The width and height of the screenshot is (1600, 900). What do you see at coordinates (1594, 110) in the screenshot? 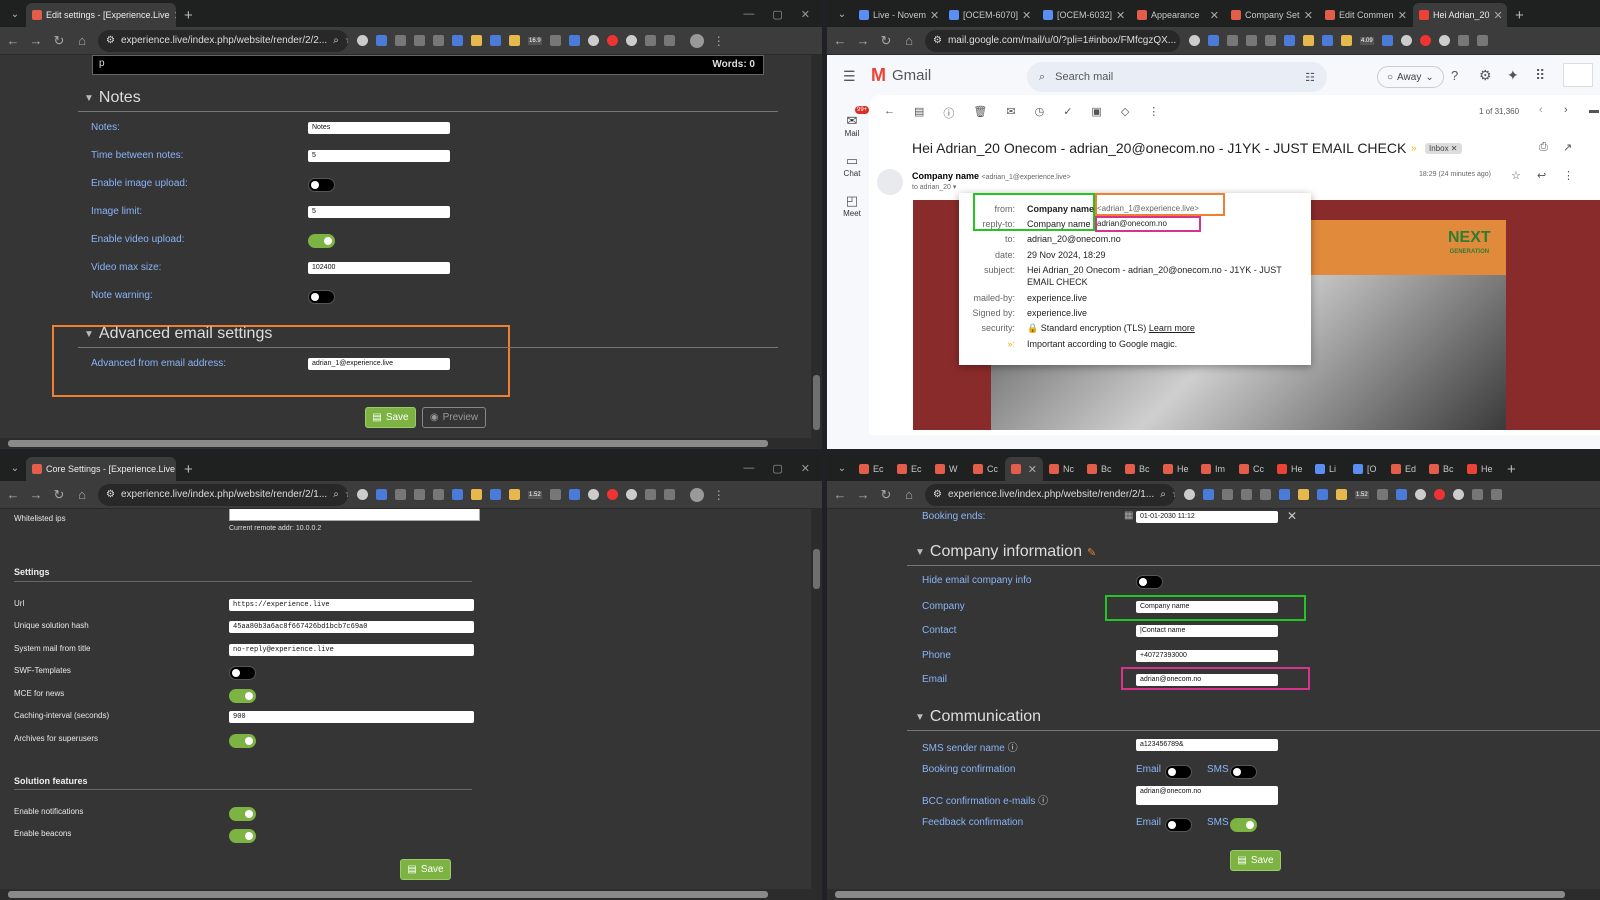
I see `input-tools-icon: ▬⌄` at bounding box center [1594, 110].